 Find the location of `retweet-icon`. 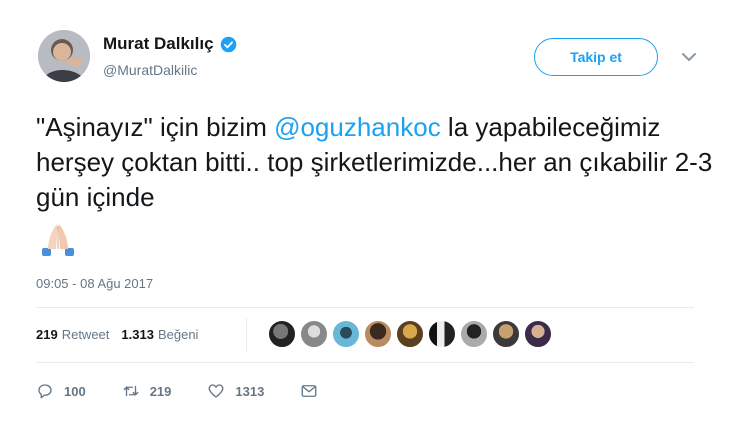

retweet-icon is located at coordinates (131, 391).